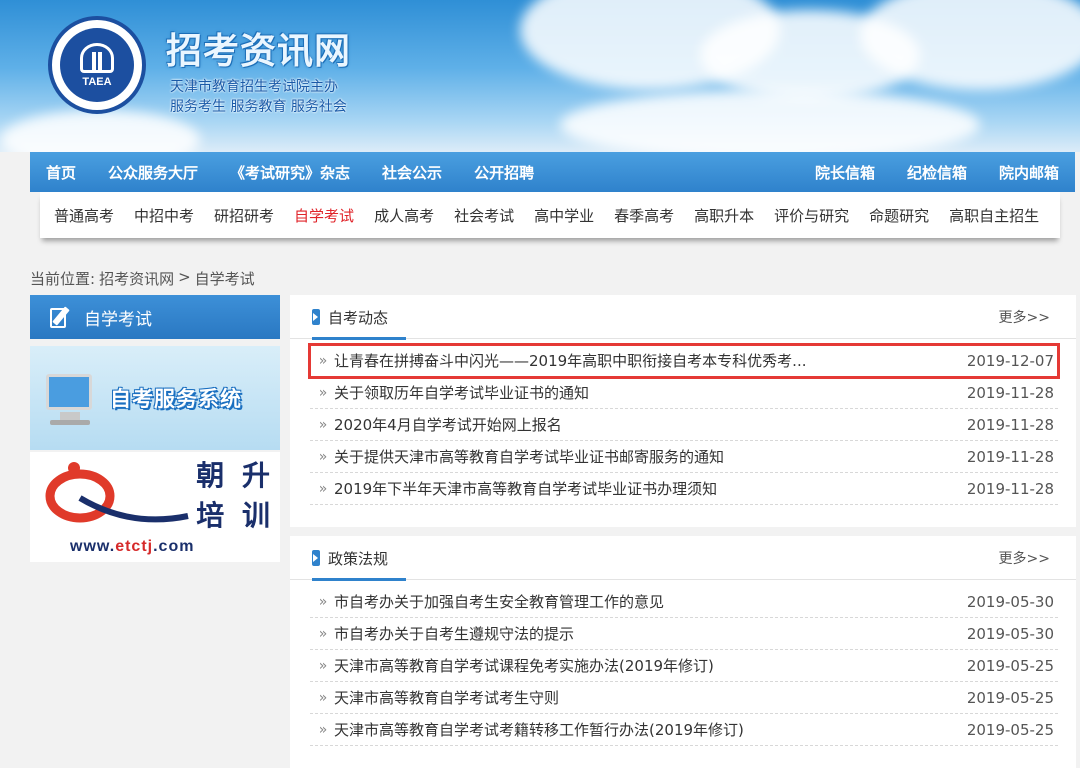 This screenshot has height=768, width=1080. I want to click on breadcrumb: 当前位置: 招考资讯网 > 自学考试, so click(142, 278).